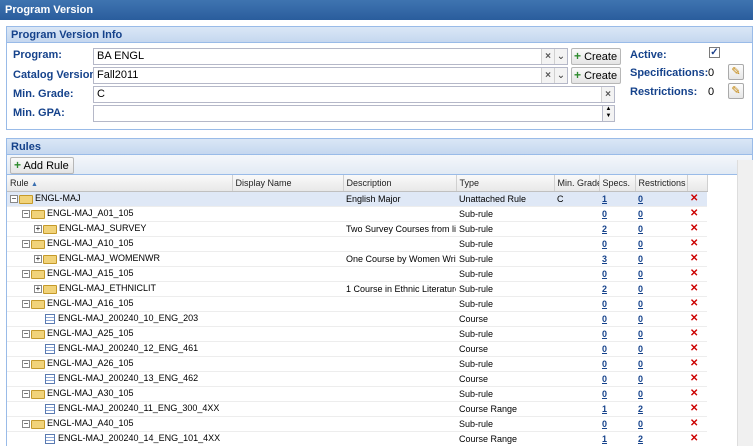 Image resolution: width=753 pixels, height=446 pixels. Describe the element at coordinates (640, 409) in the screenshot. I see `restrictions-link: 2` at that location.